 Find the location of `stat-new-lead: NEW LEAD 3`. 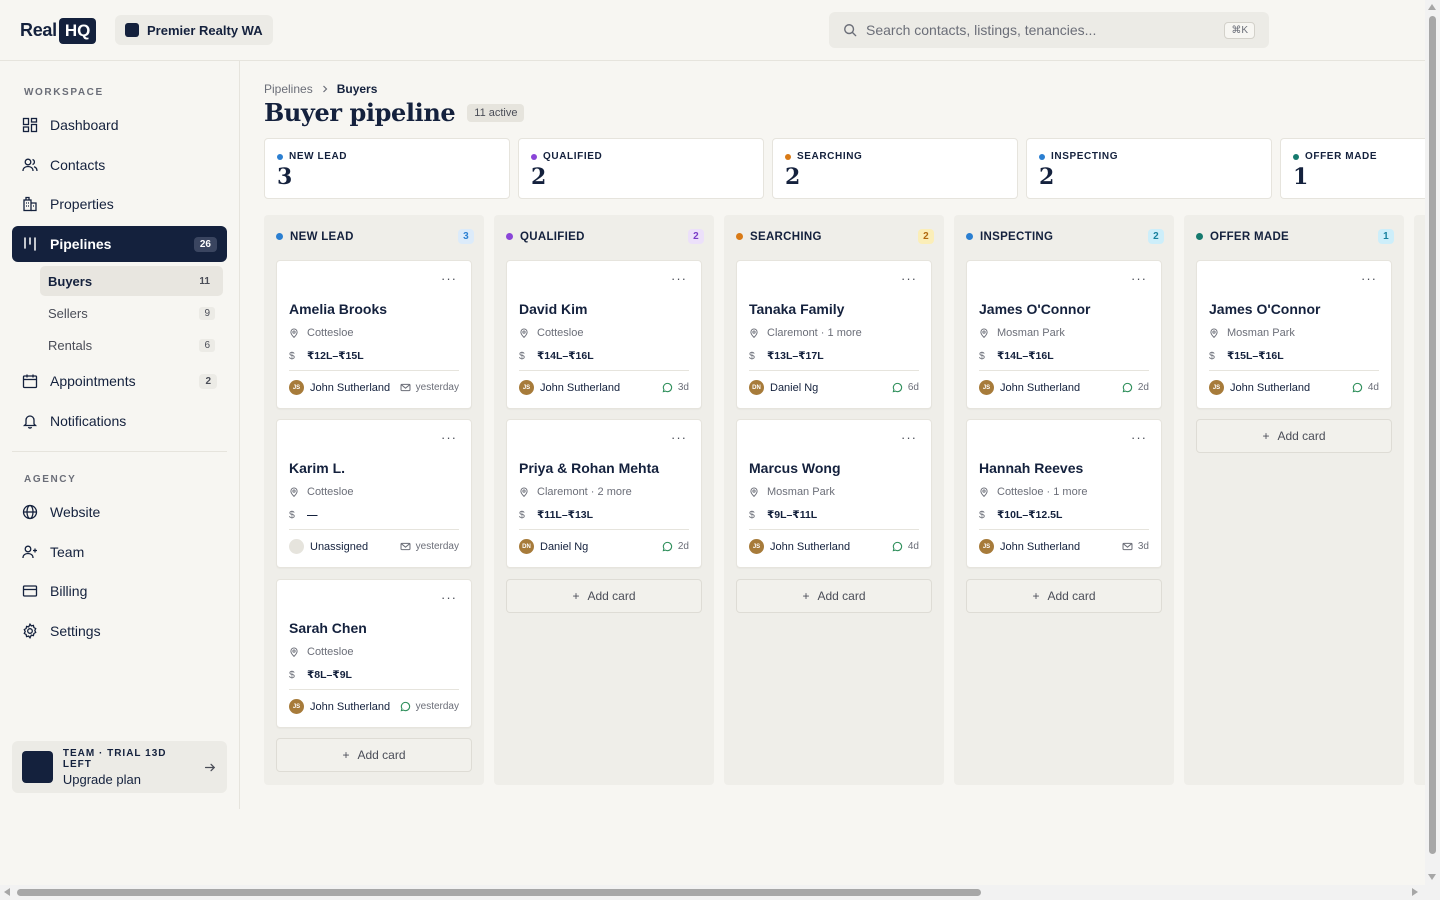

stat-new-lead: NEW LEAD 3 is located at coordinates (387, 168).